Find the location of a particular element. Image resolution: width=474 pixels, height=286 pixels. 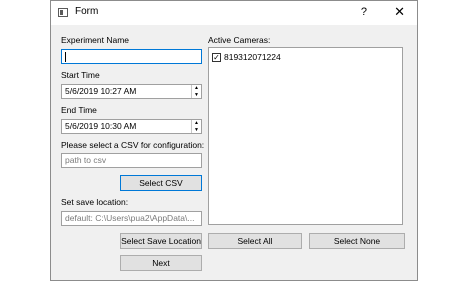

csv-path-input: path to csv is located at coordinates (131, 160).